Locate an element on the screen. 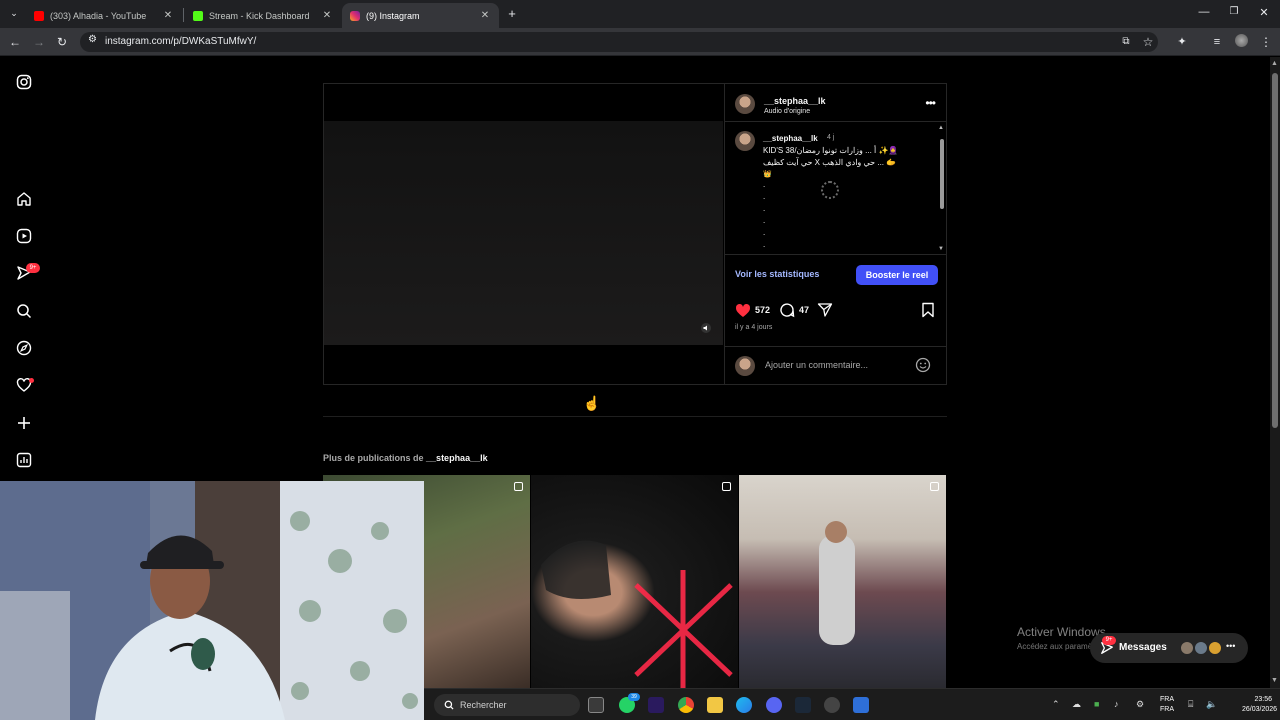 This screenshot has height=720, width=1280. volume-icon is located at coordinates (706, 328).